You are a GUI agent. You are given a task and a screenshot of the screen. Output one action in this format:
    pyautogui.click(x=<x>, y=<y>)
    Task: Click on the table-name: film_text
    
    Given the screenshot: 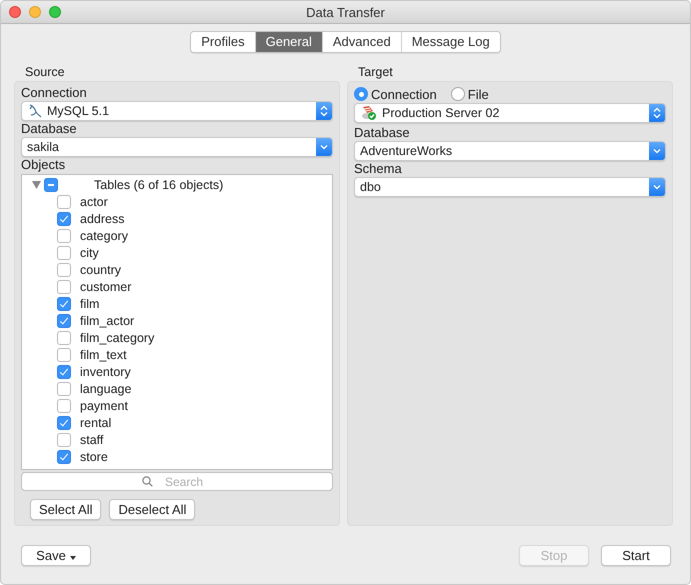 What is the action you would take?
    pyautogui.click(x=103, y=355)
    